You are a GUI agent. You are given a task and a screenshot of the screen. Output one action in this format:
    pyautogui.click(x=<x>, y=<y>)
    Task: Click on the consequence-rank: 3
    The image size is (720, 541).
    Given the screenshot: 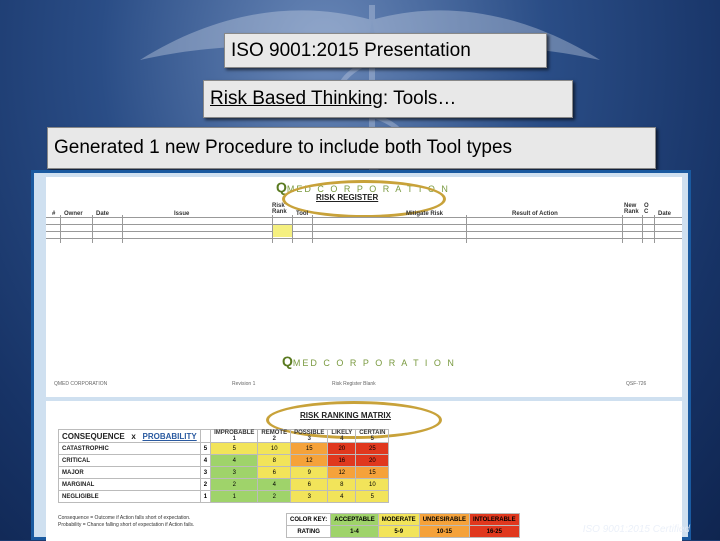 What is the action you would take?
    pyautogui.click(x=205, y=472)
    